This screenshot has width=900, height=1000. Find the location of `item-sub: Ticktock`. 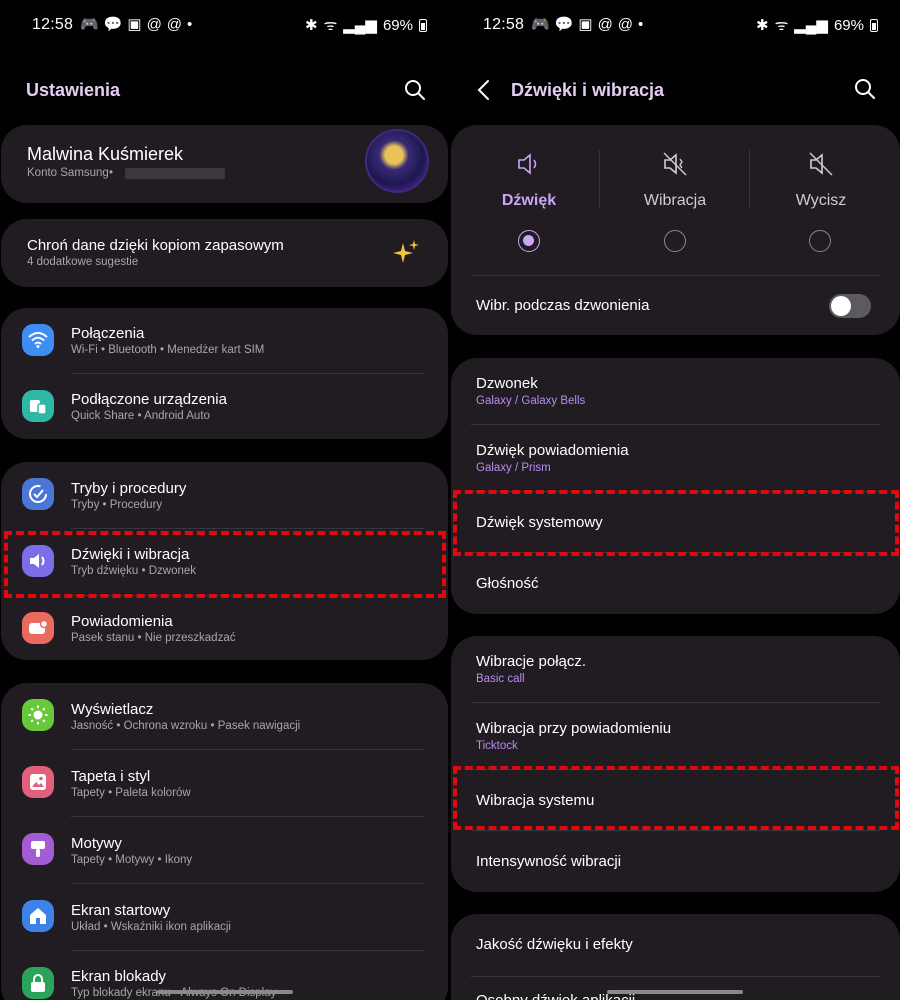

item-sub: Ticktock is located at coordinates (497, 746).